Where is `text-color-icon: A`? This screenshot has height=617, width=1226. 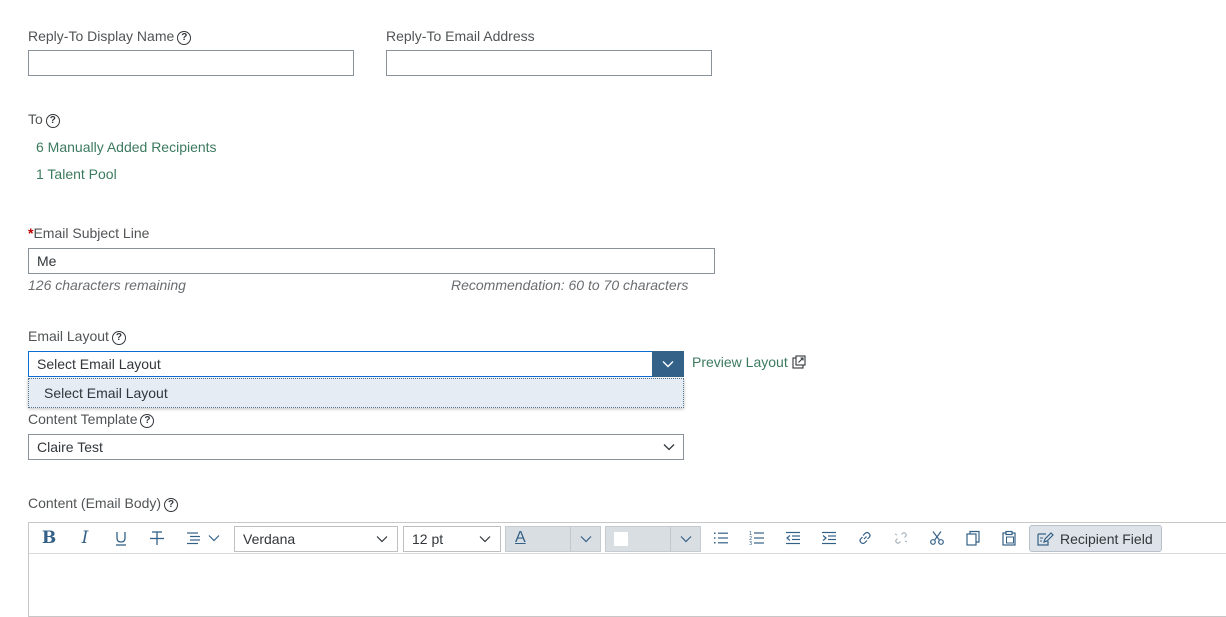 text-color-icon: A is located at coordinates (520, 537).